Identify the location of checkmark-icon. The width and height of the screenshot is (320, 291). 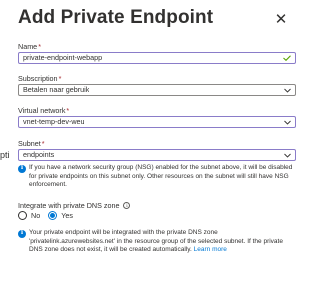
(287, 58).